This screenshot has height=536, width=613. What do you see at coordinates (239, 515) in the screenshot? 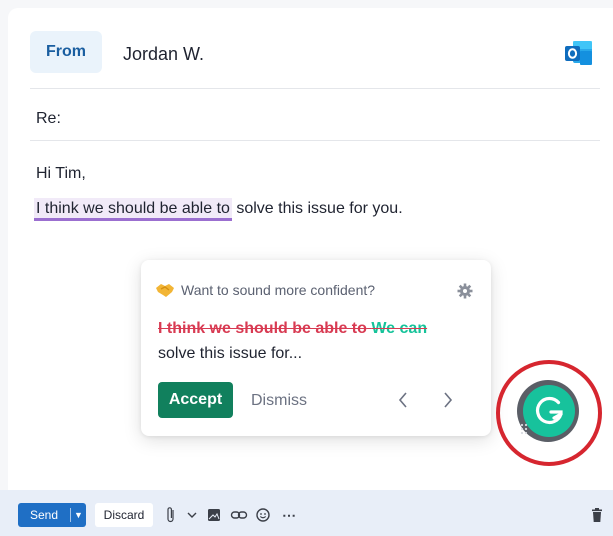
I see `link-icon` at bounding box center [239, 515].